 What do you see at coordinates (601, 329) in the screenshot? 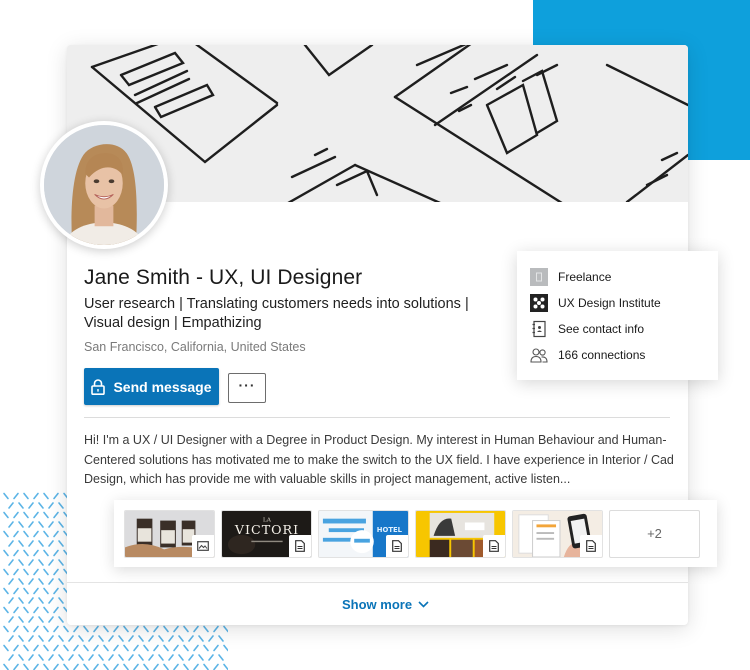
I see `info-item-label: See contact info` at bounding box center [601, 329].